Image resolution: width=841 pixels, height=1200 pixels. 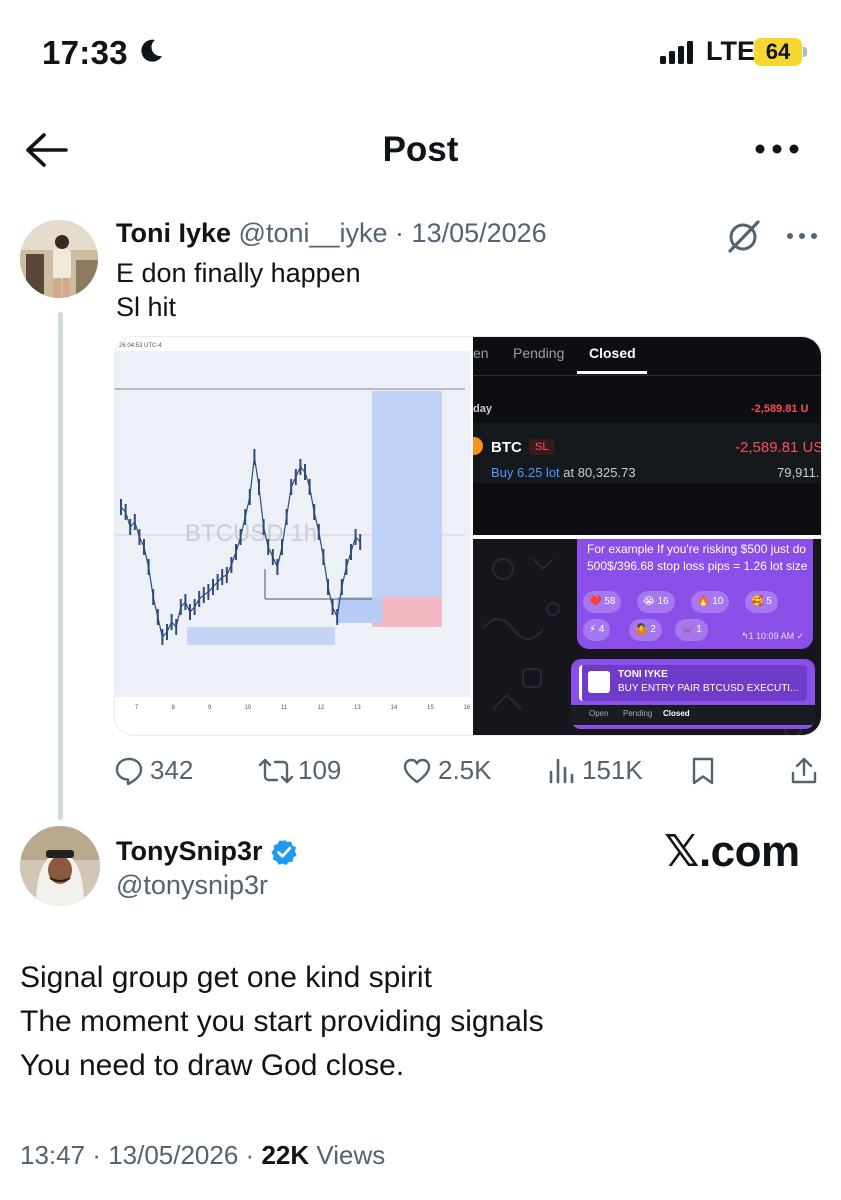 What do you see at coordinates (506, 447) in the screenshot?
I see `trade-symbol: BTC` at bounding box center [506, 447].